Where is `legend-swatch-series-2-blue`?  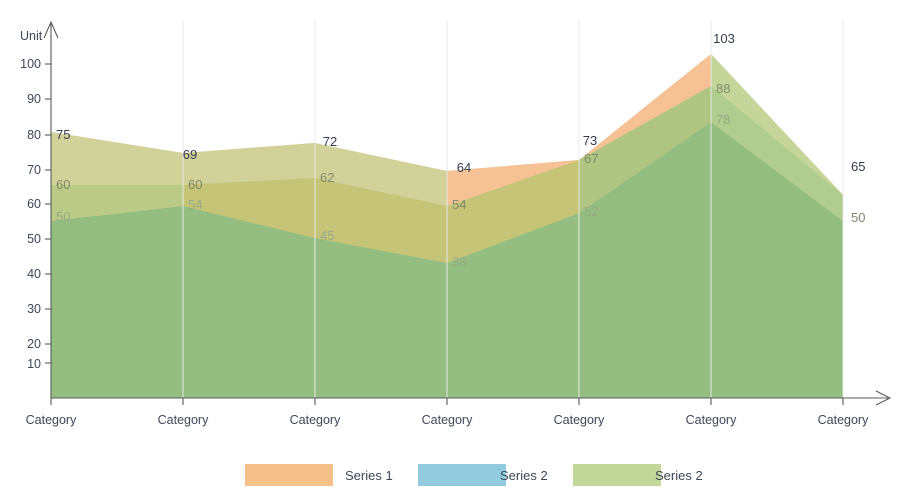
legend-swatch-series-2-blue is located at coordinates (462, 475).